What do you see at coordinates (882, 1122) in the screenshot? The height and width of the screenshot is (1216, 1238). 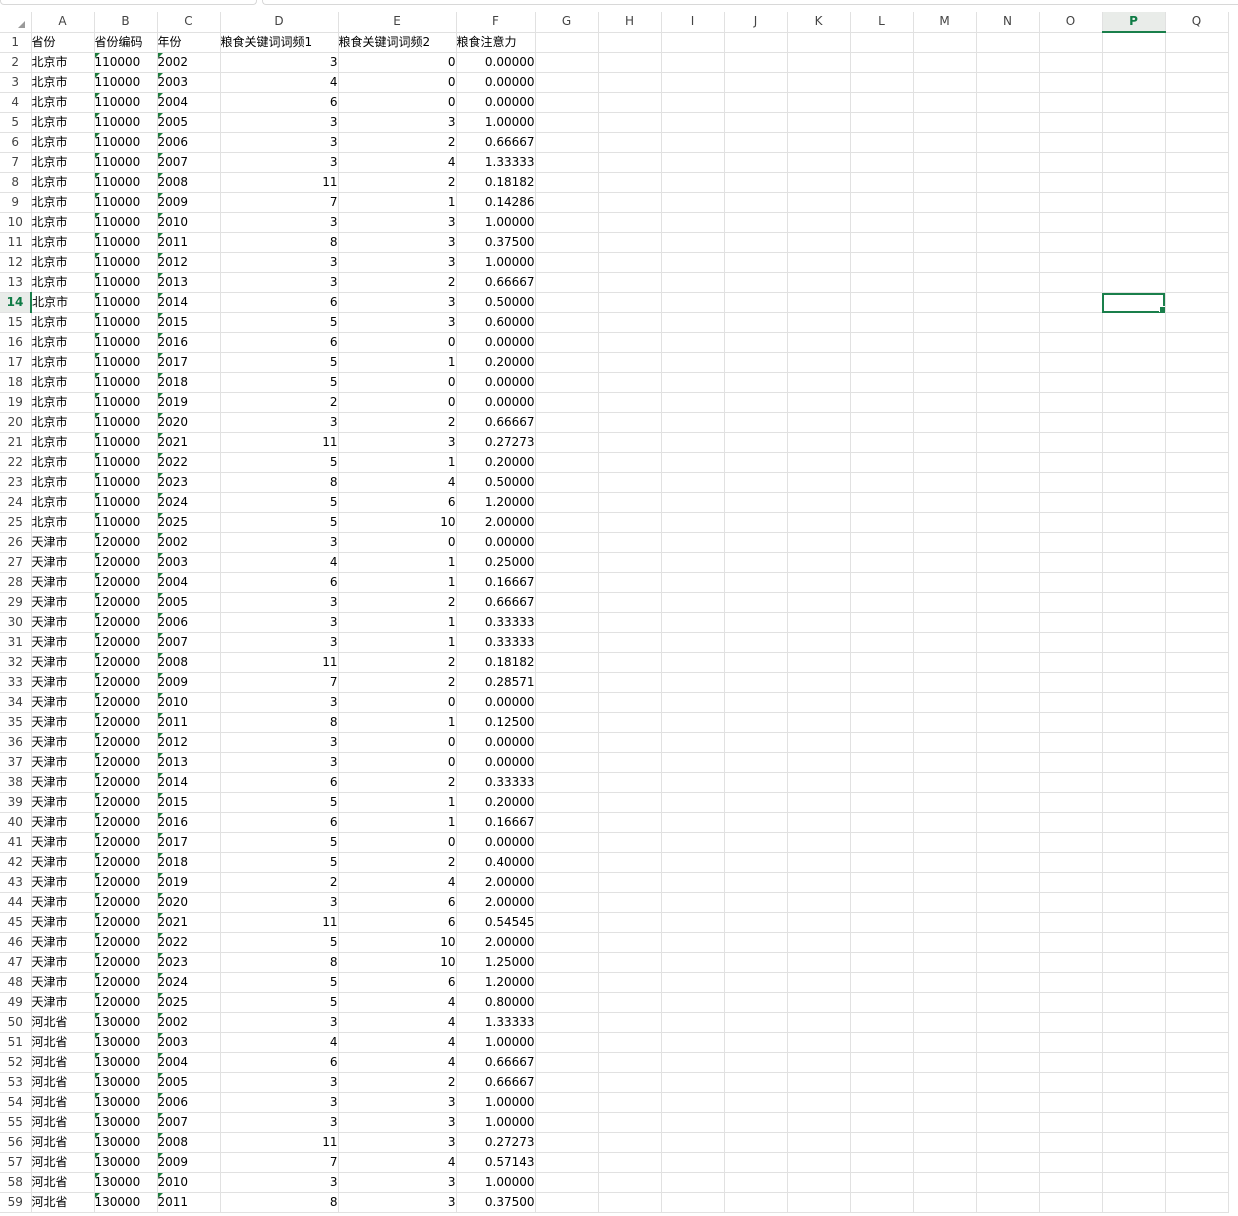 I see `cell-l55` at bounding box center [882, 1122].